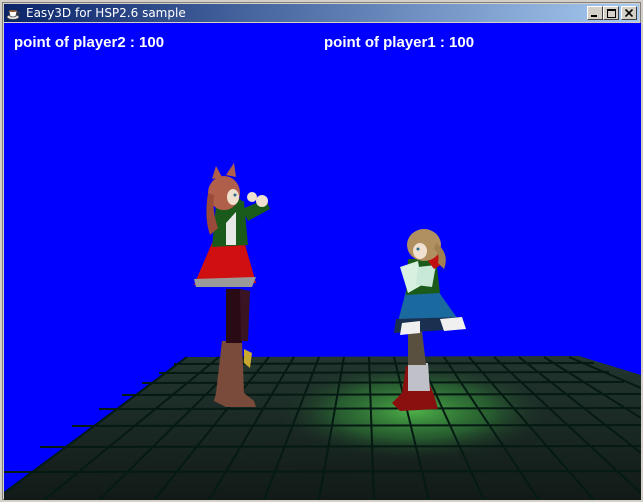 The height and width of the screenshot is (502, 643). Describe the element at coordinates (14, 13) in the screenshot. I see `teacup-app-icon` at that location.